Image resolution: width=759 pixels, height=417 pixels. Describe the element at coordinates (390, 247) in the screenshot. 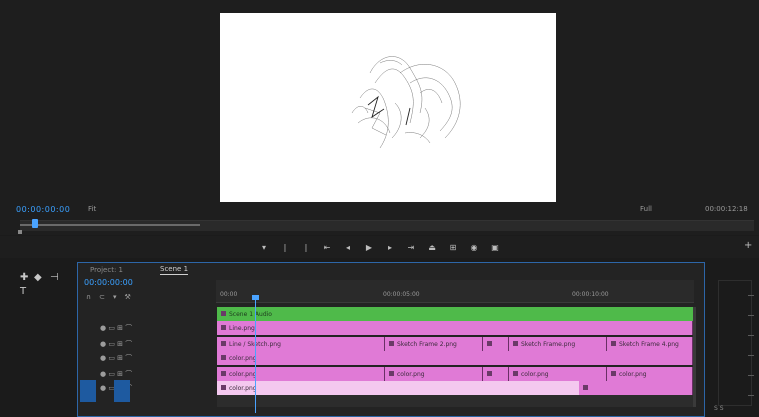

I see `step-forward-icon: ▸` at that location.